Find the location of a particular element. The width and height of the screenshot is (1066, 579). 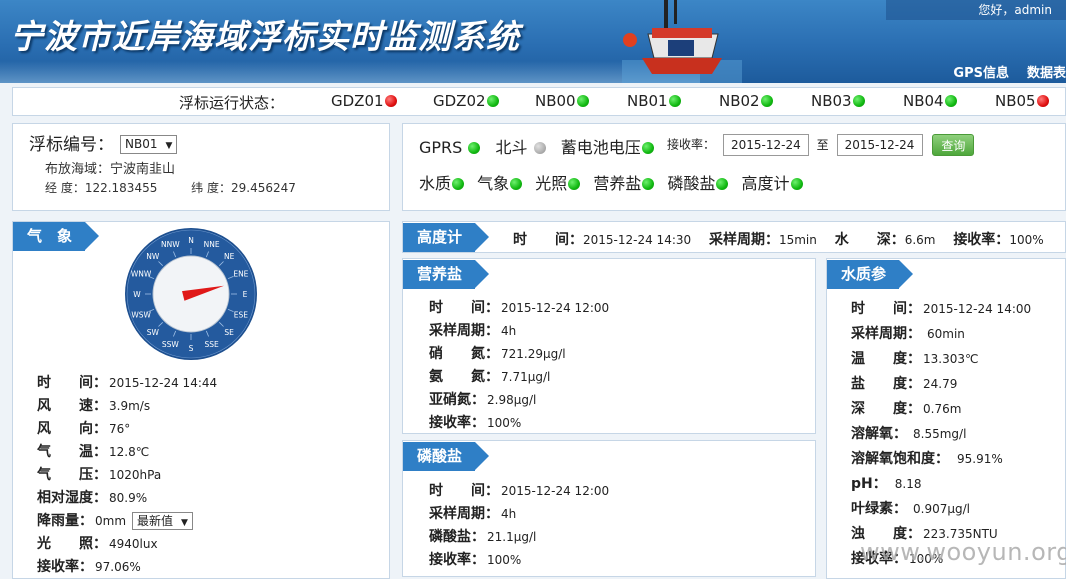

compass-label: S is located at coordinates (191, 348).